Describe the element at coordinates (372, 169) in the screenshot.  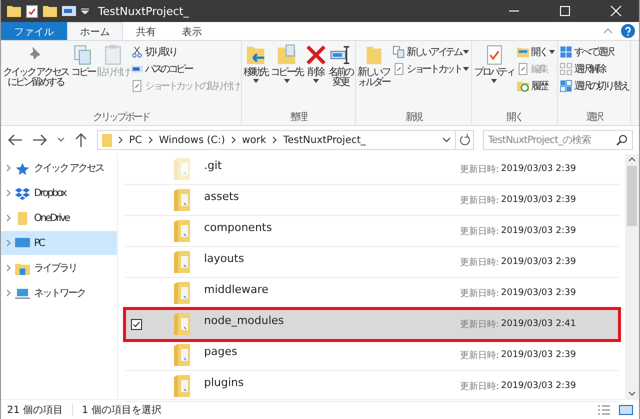
I see `file-row: .git 更新日時: 2019/03/03 2:39` at that location.